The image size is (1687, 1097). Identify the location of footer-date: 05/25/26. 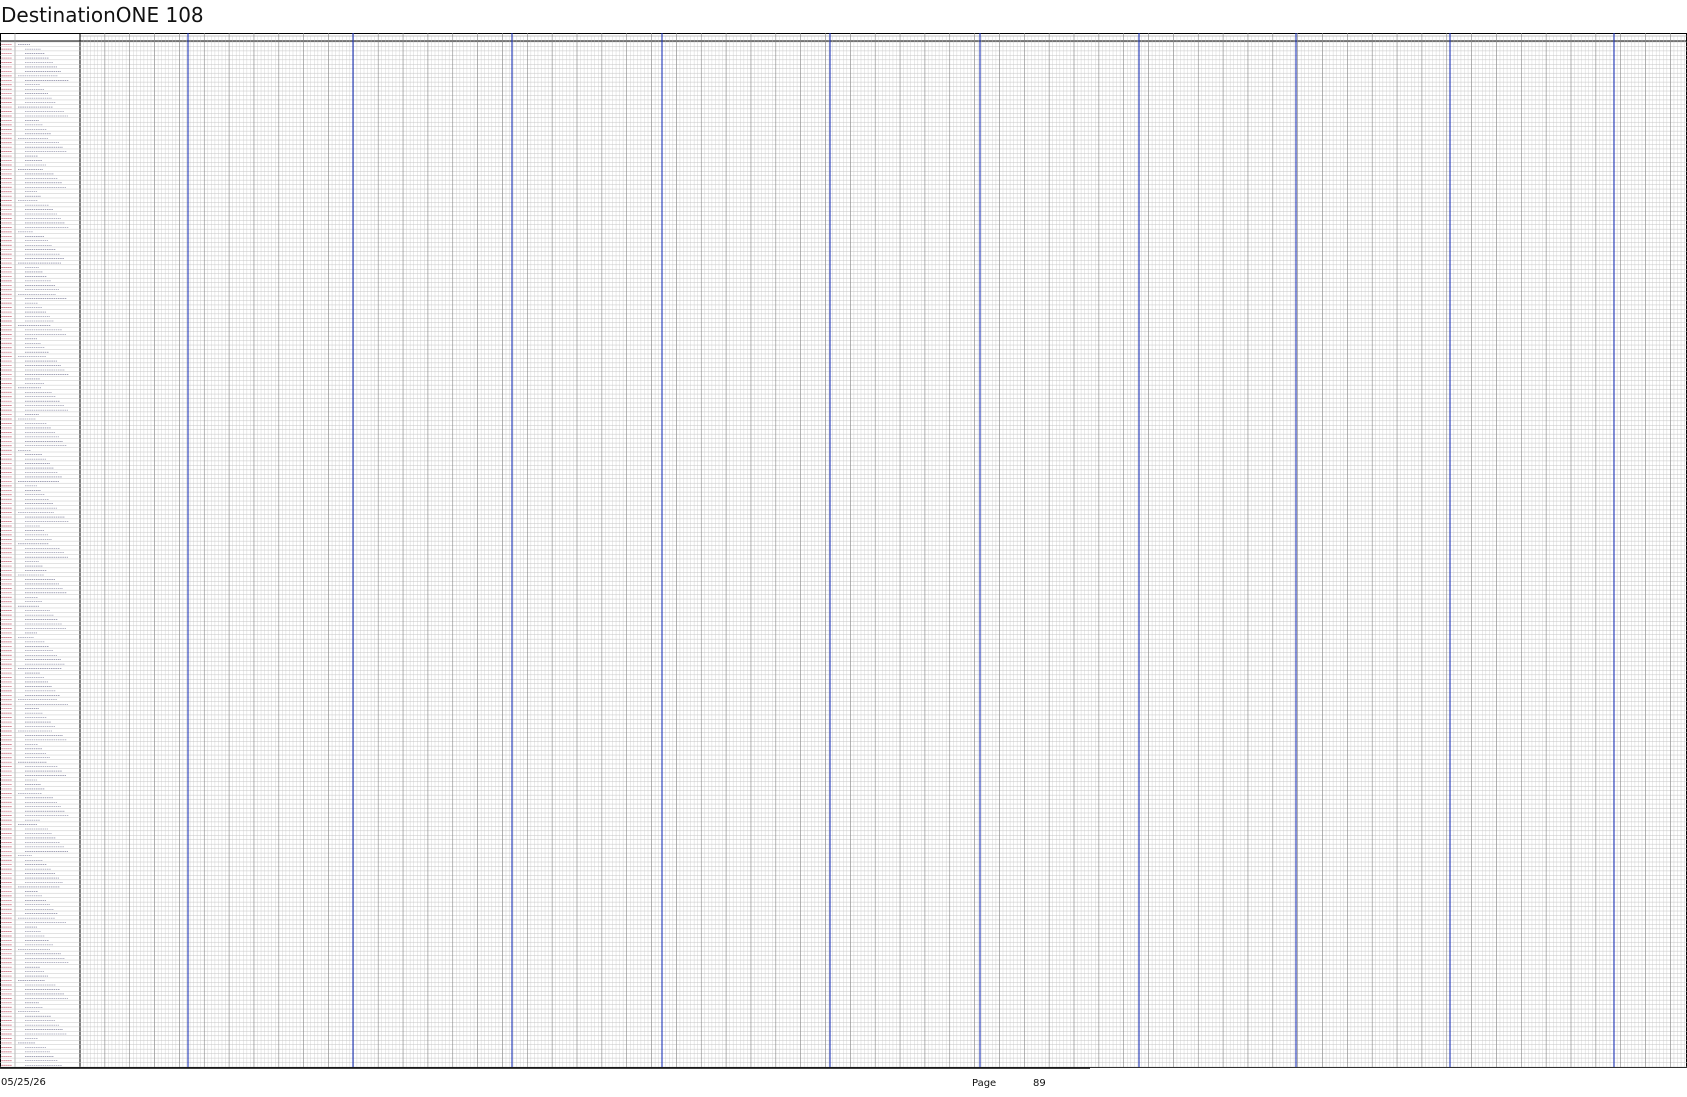
(23, 1082).